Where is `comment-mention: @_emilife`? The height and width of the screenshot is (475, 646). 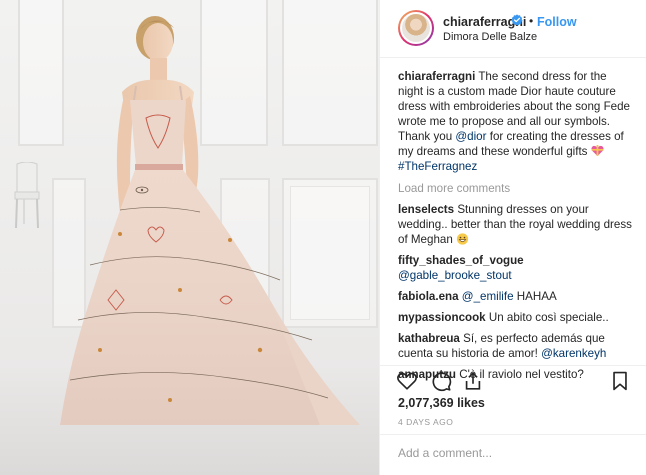
comment-mention: @_emilife is located at coordinates (488, 296).